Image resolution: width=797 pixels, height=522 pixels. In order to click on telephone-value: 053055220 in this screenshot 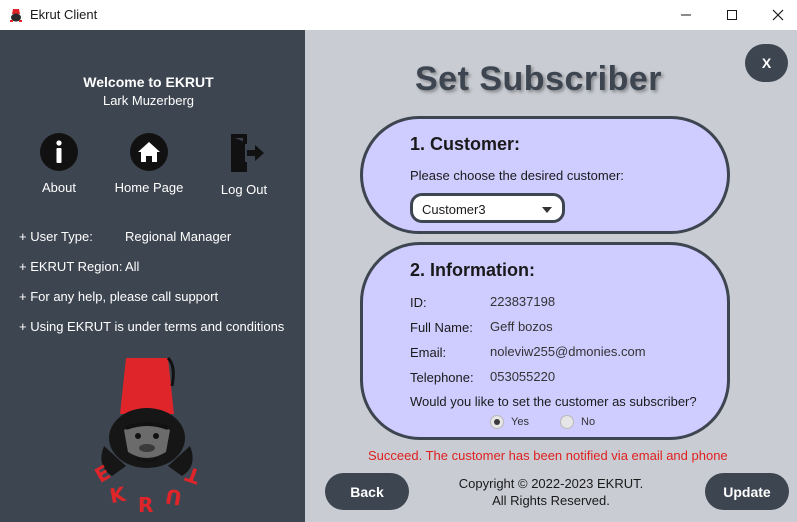, I will do `click(523, 376)`.